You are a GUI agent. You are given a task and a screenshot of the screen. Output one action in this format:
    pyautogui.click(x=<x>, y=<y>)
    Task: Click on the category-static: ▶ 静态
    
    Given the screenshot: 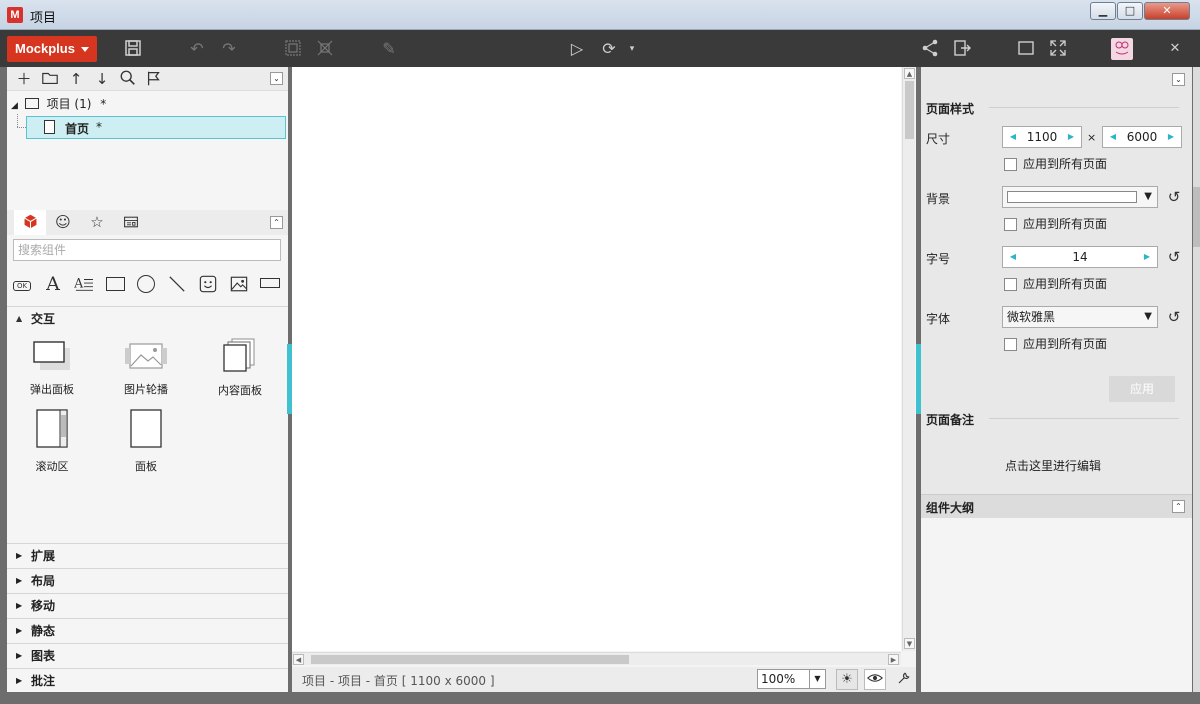 What is the action you would take?
    pyautogui.click(x=147, y=630)
    